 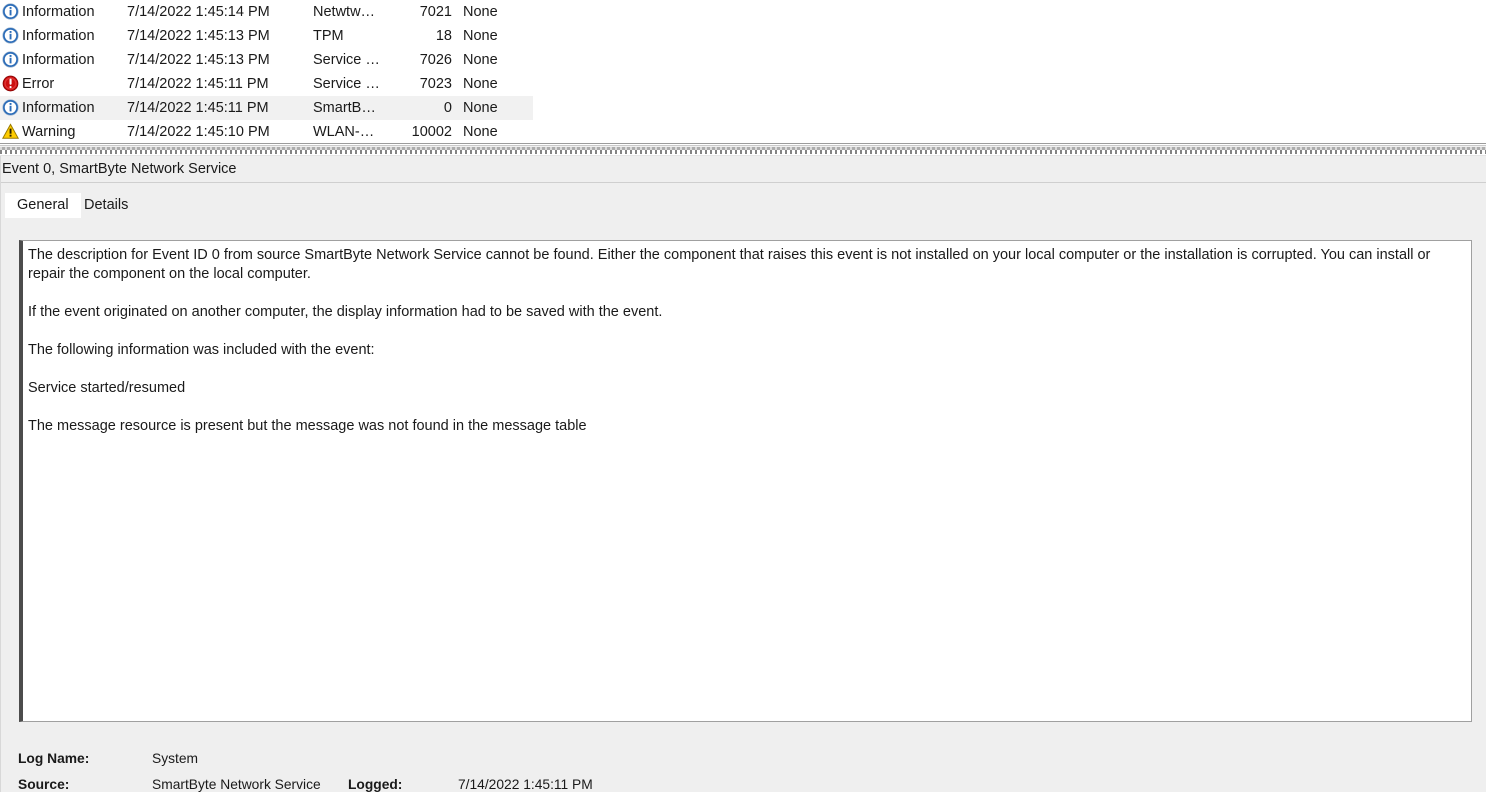 What do you see at coordinates (435, 12) in the screenshot?
I see `event-id-cell: 7021` at bounding box center [435, 12].